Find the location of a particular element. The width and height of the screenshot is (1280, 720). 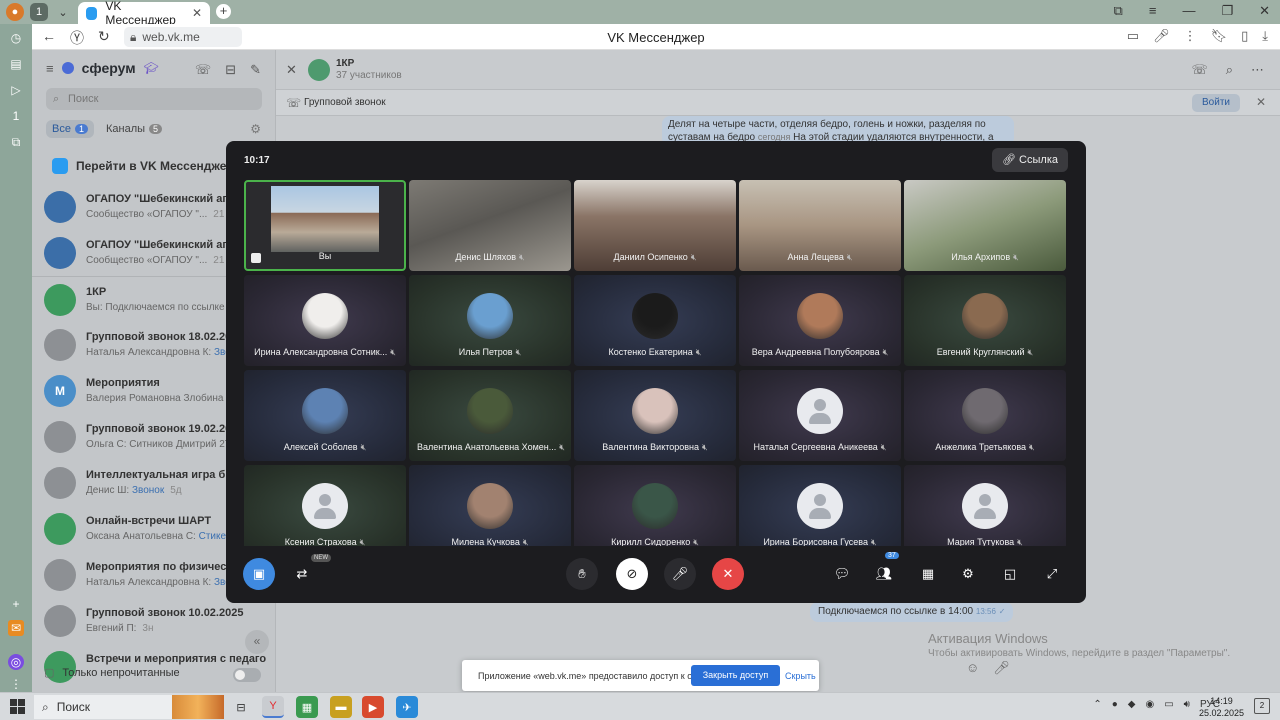

network-icon: ▭ is located at coordinates (1168, 704).